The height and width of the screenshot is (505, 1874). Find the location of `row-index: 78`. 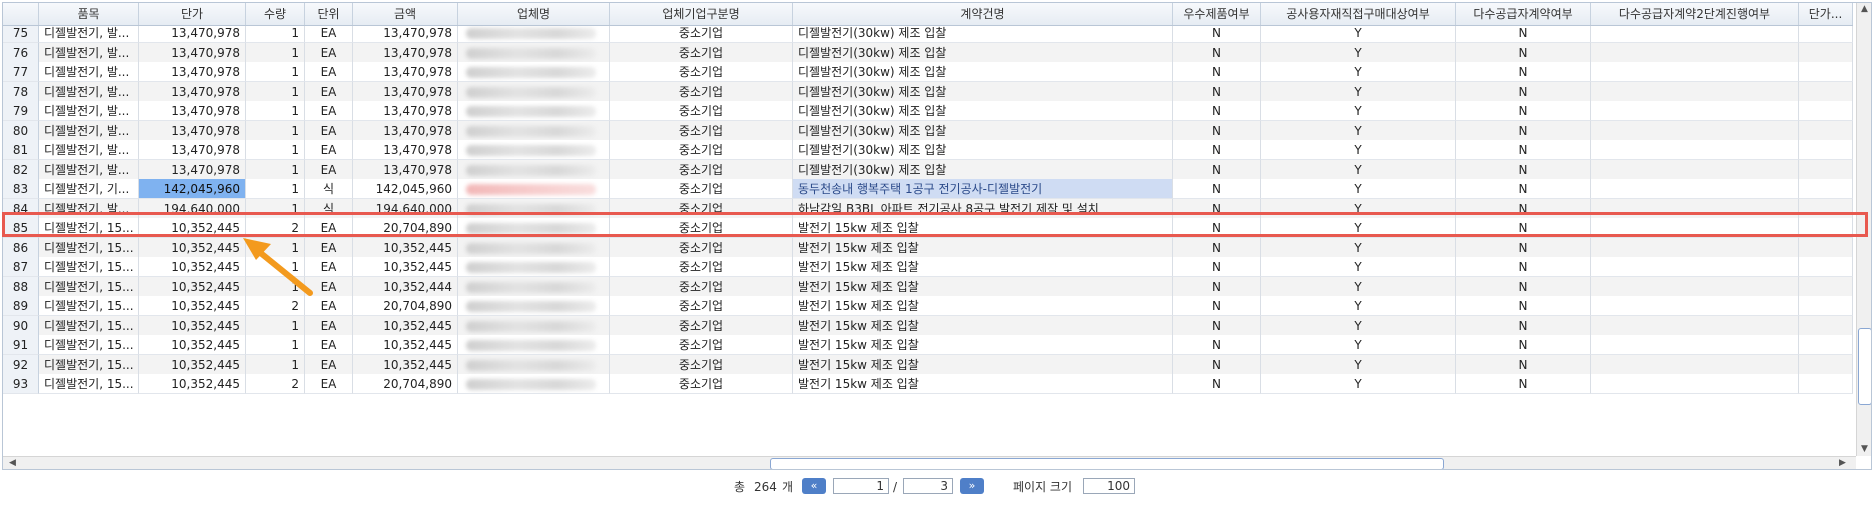

row-index: 78 is located at coordinates (21, 91).